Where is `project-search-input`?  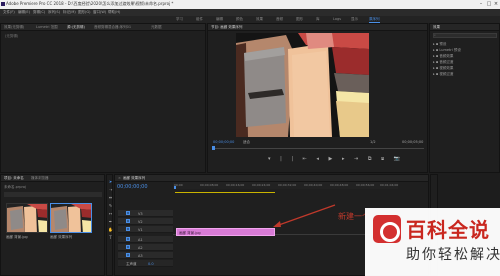
project-search-input is located at coordinates (53, 194).